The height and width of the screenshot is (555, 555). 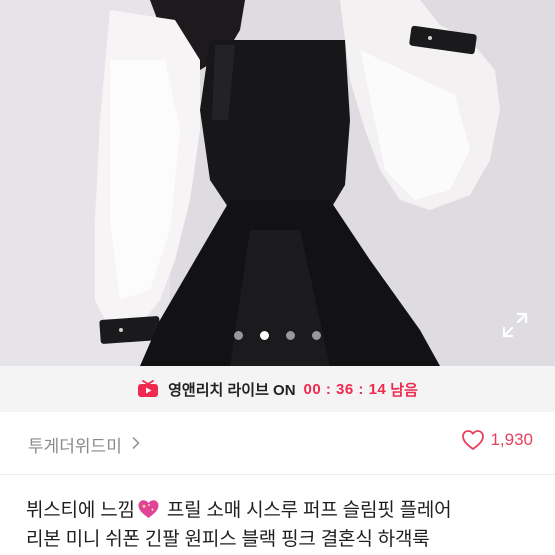 What do you see at coordinates (136, 443) in the screenshot?
I see `chevron-right-icon` at bounding box center [136, 443].